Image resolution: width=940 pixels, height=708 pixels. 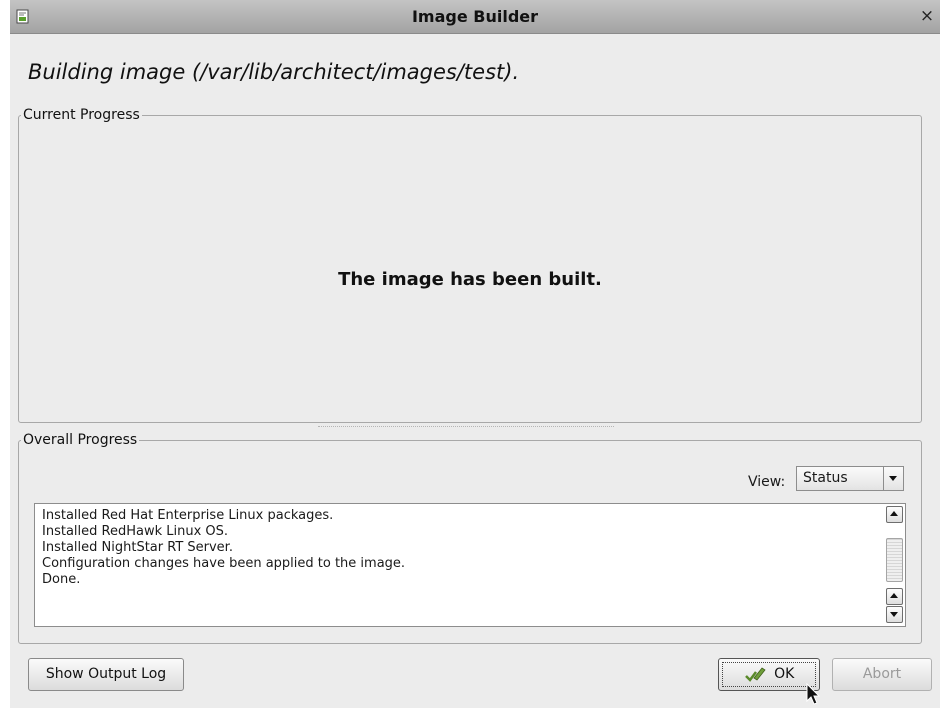 I want to click on log-scrollbar, so click(x=894, y=565).